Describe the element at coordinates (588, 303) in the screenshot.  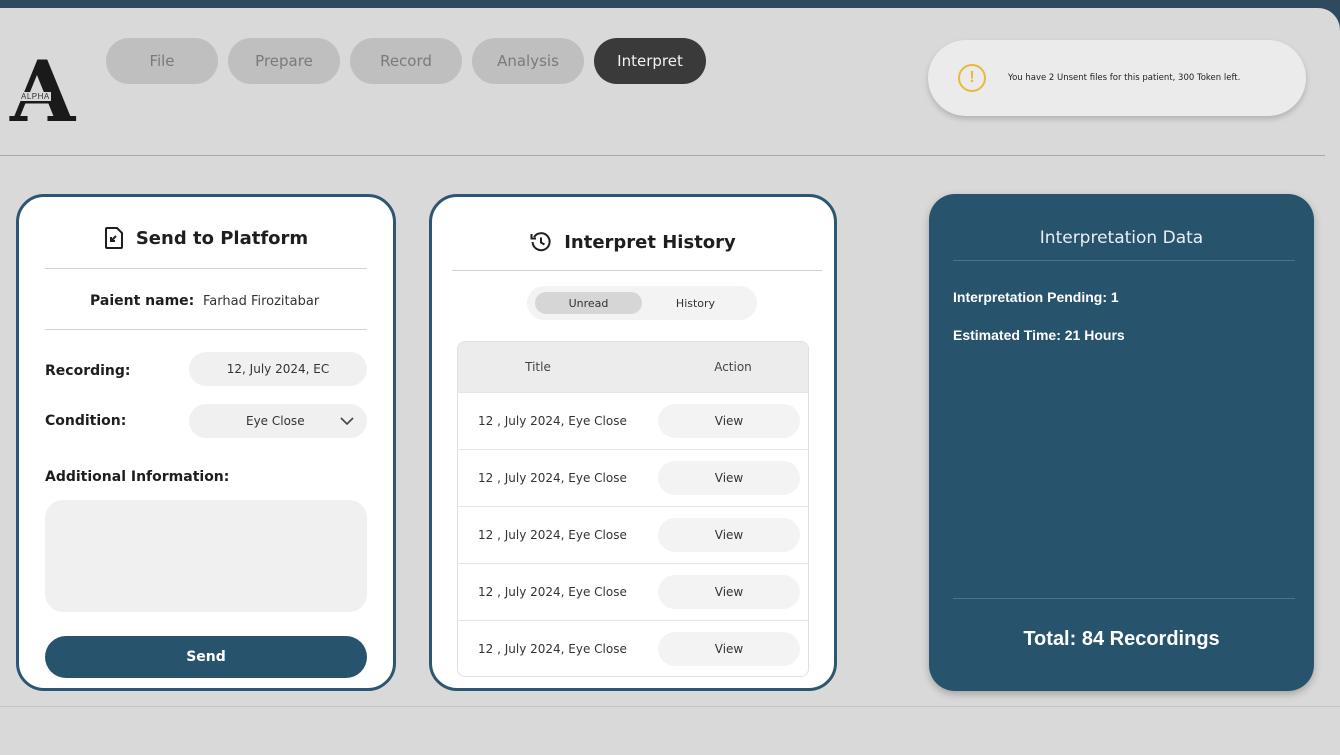
I see `segment-unread: Unread` at that location.